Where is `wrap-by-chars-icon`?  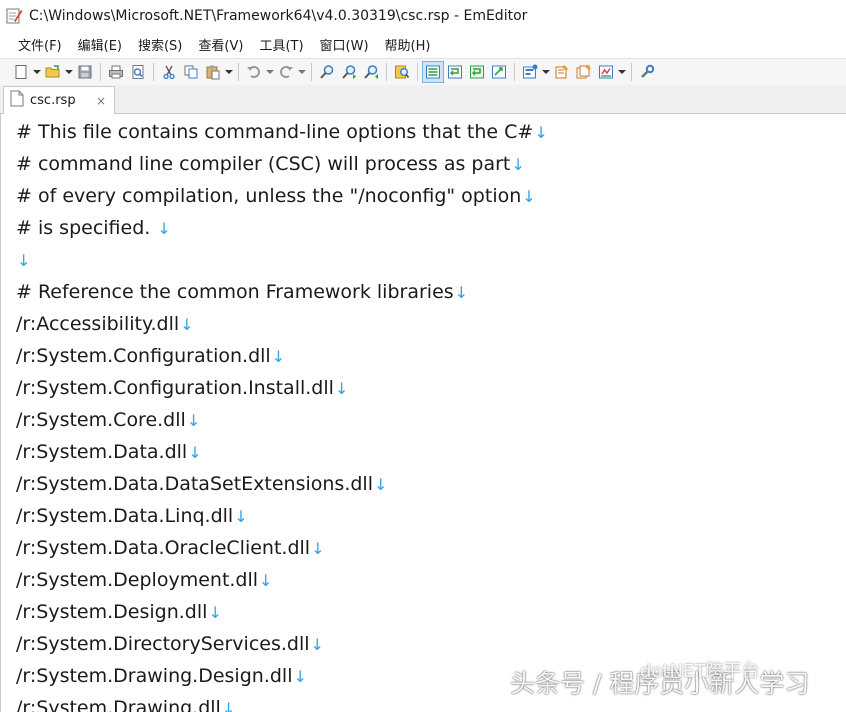 wrap-by-chars-icon is located at coordinates (455, 72).